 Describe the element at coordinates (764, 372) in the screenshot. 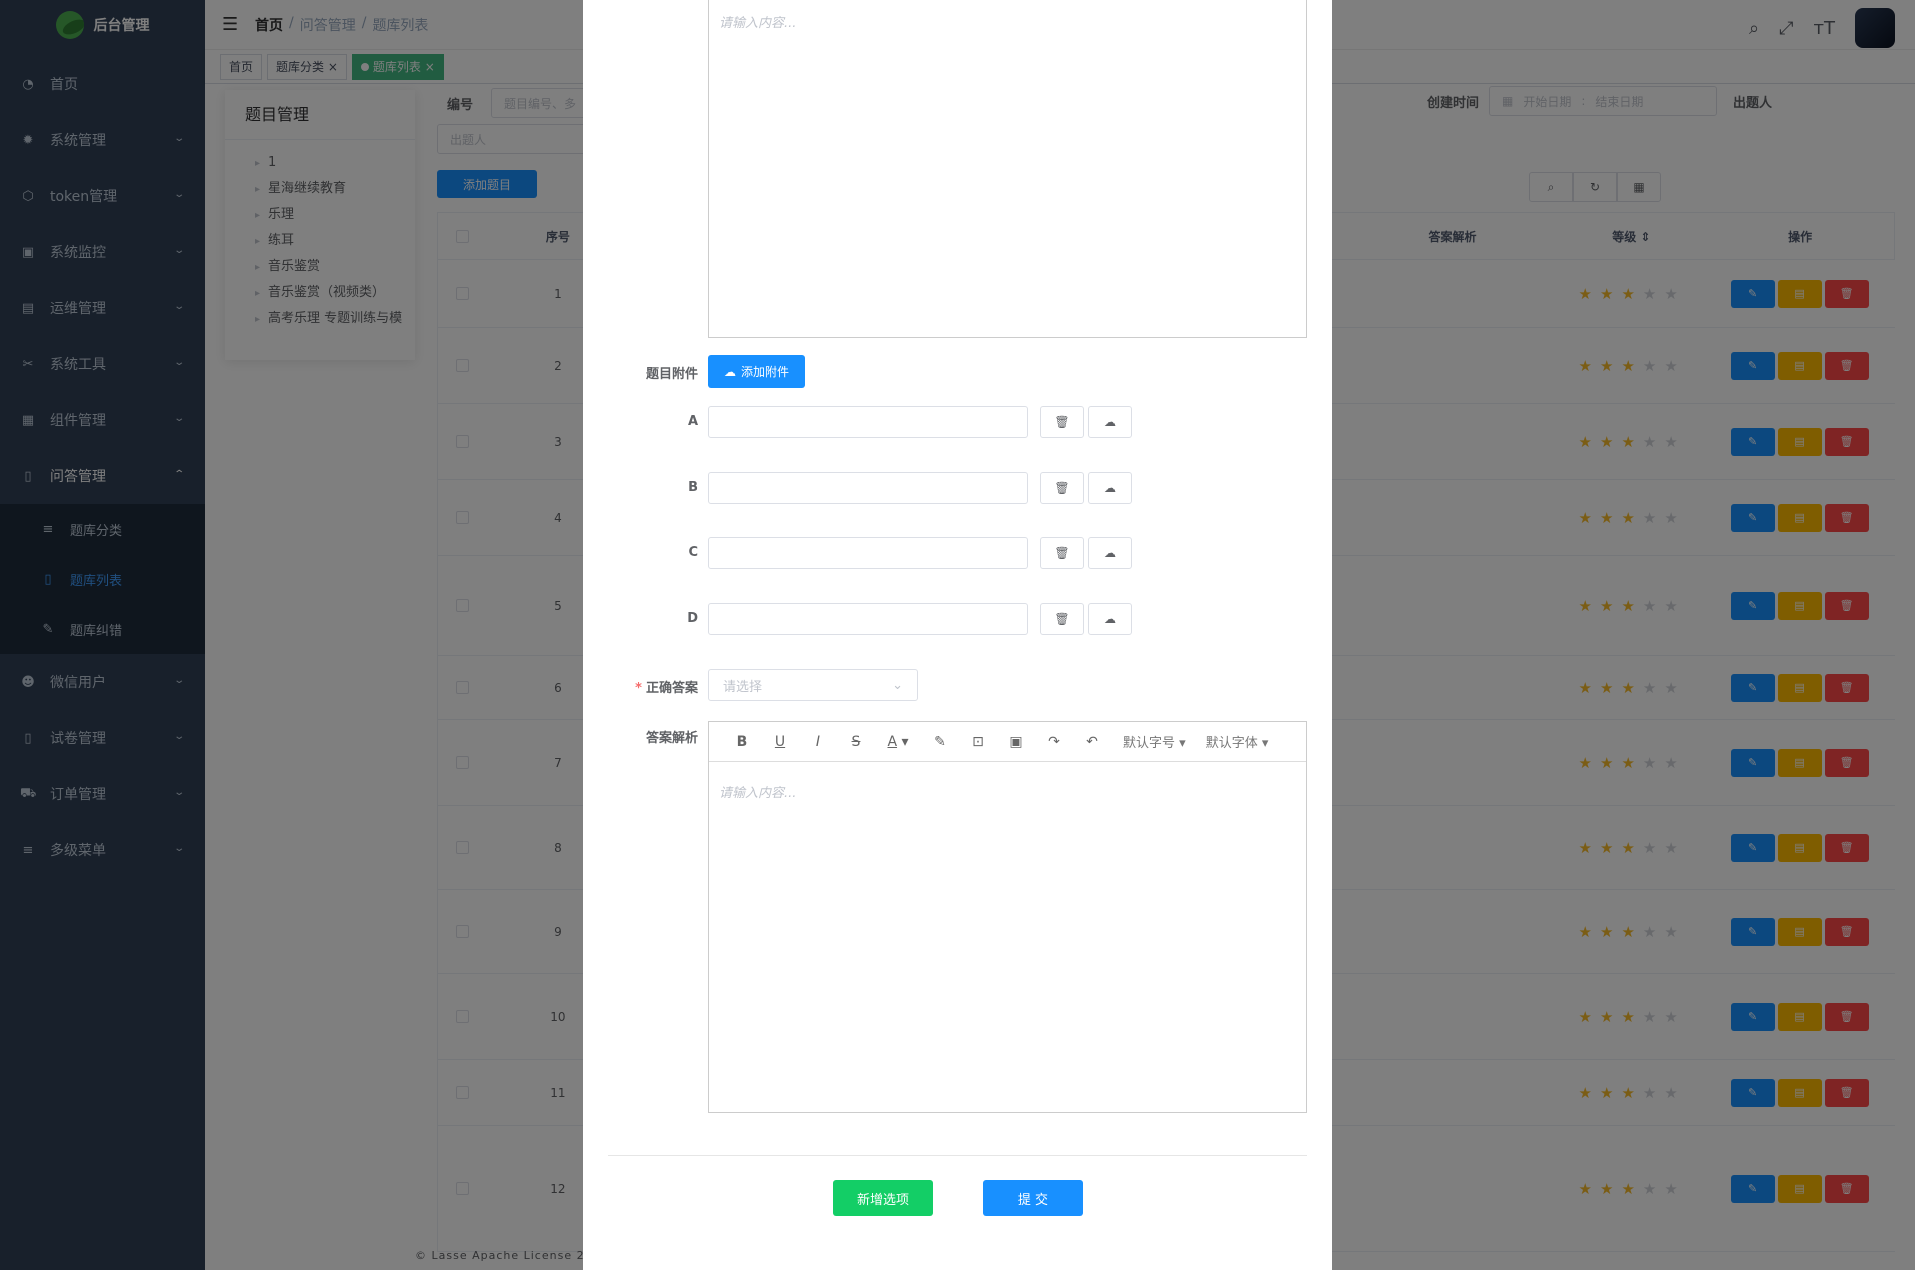

I see `add-attachment-label: 添加附件` at that location.